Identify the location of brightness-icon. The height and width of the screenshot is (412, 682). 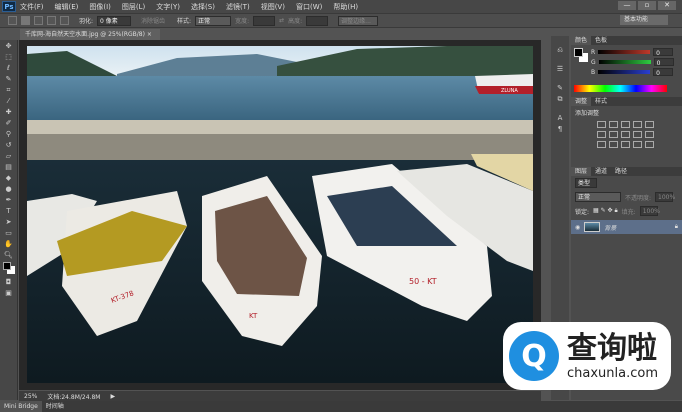
(601, 124).